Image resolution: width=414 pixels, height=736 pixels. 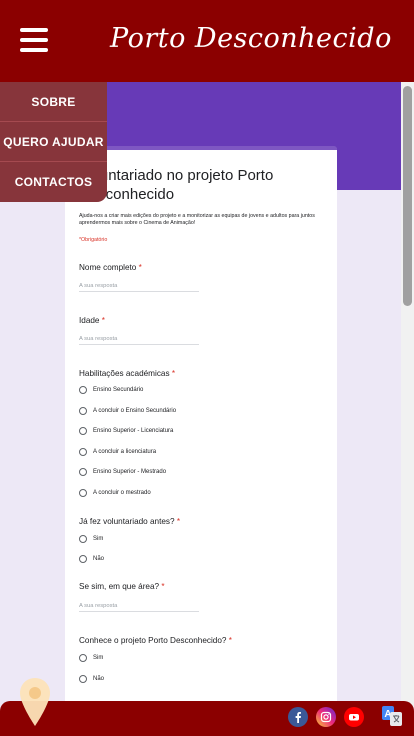 I want to click on scrollbar-thumb, so click(x=407, y=196).